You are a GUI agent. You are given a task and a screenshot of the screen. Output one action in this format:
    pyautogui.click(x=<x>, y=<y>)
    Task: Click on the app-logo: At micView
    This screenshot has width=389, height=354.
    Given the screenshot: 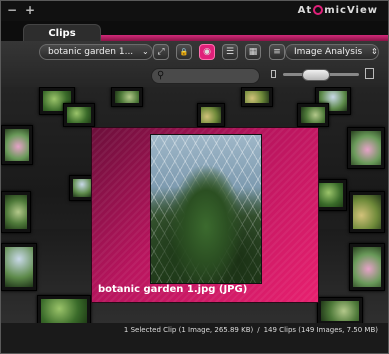 What is the action you would take?
    pyautogui.click(x=338, y=10)
    